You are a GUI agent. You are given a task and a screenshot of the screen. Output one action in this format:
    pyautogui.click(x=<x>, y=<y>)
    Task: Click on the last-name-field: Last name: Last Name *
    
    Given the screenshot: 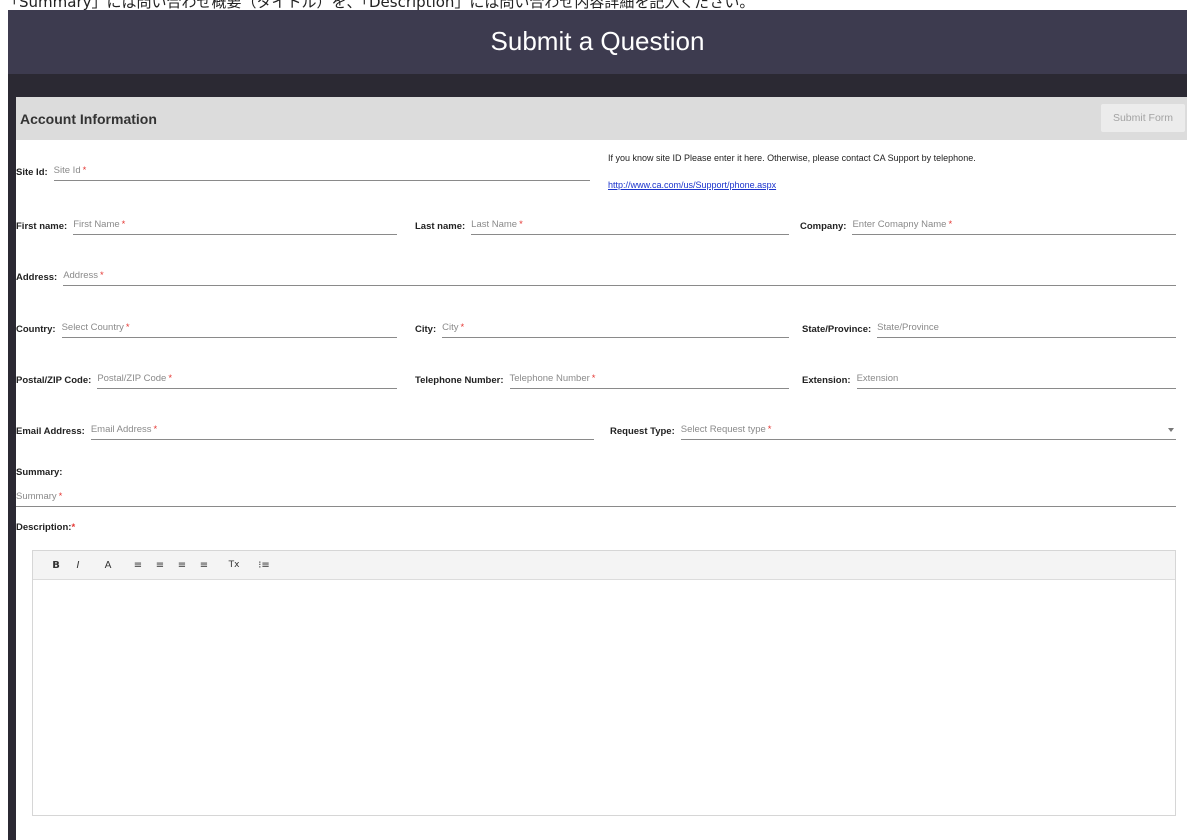 What is the action you would take?
    pyautogui.click(x=602, y=224)
    